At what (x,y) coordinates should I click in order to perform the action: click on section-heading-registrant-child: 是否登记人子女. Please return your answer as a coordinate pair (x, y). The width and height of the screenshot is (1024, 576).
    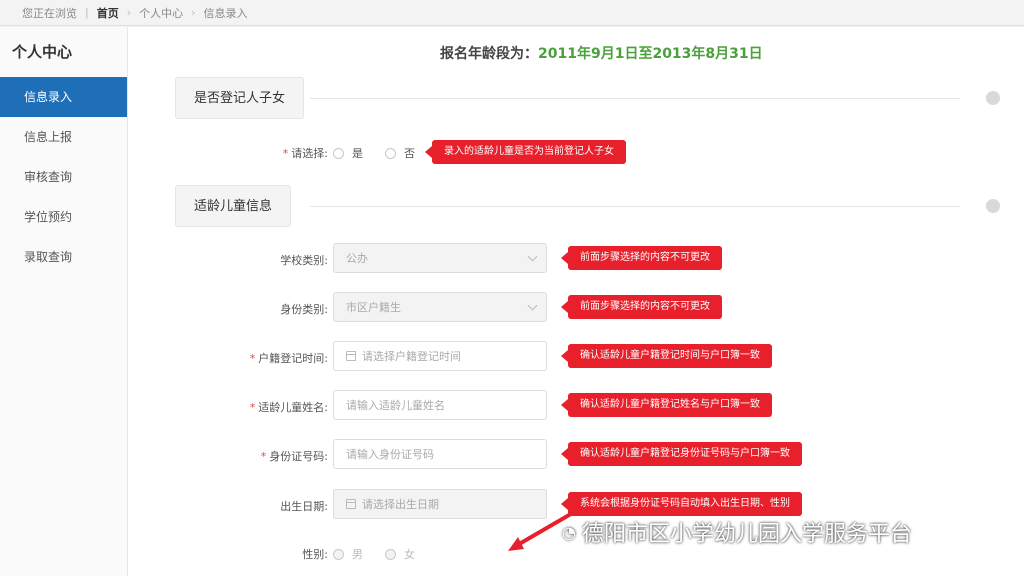
    Looking at the image, I should click on (240, 98).